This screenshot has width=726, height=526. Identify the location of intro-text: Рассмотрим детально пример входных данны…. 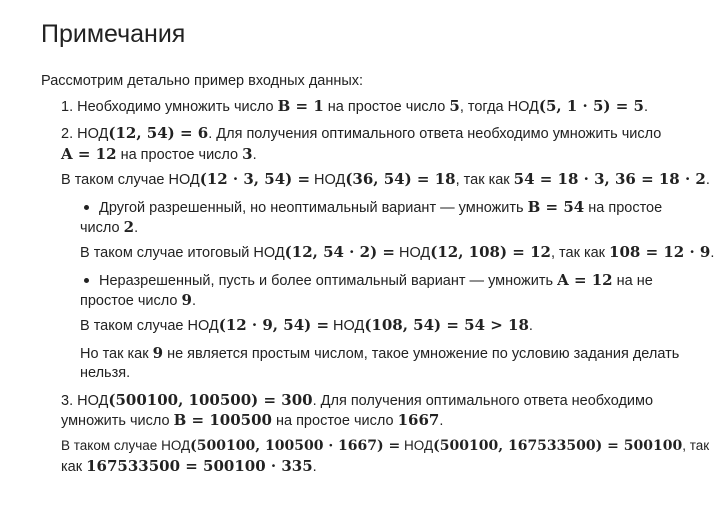
(202, 81).